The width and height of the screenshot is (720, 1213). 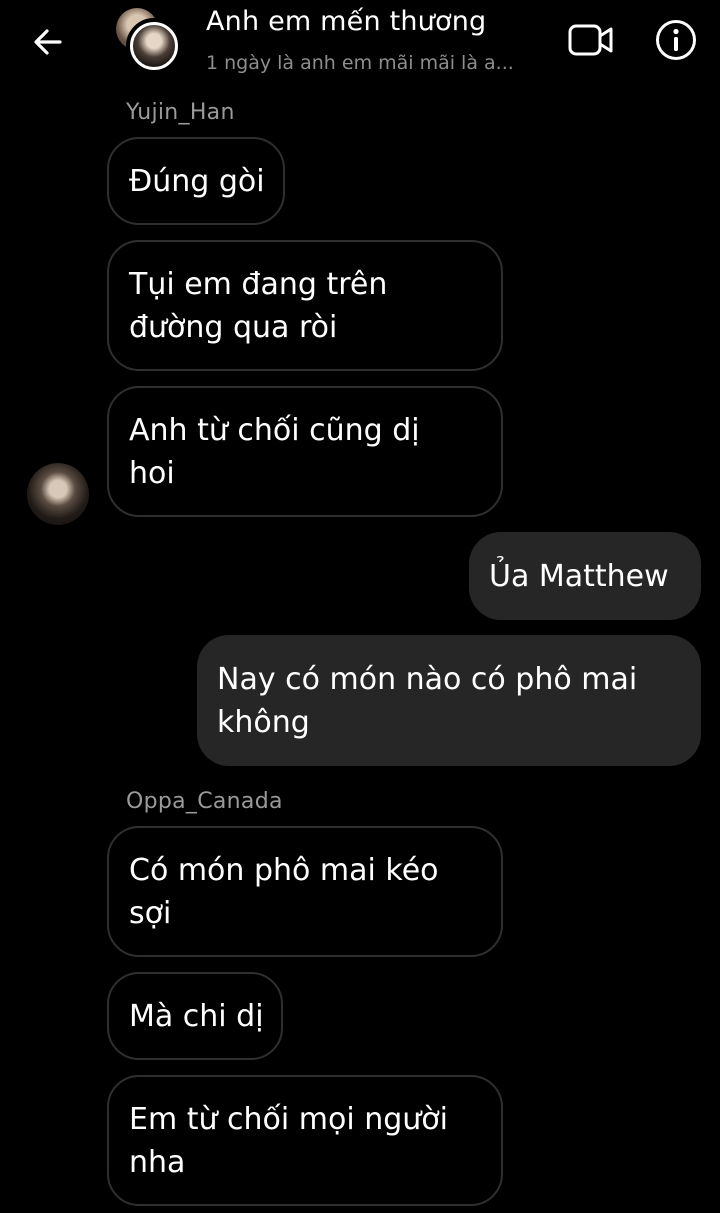 I want to click on message-text: Đúng gòi, so click(x=197, y=181).